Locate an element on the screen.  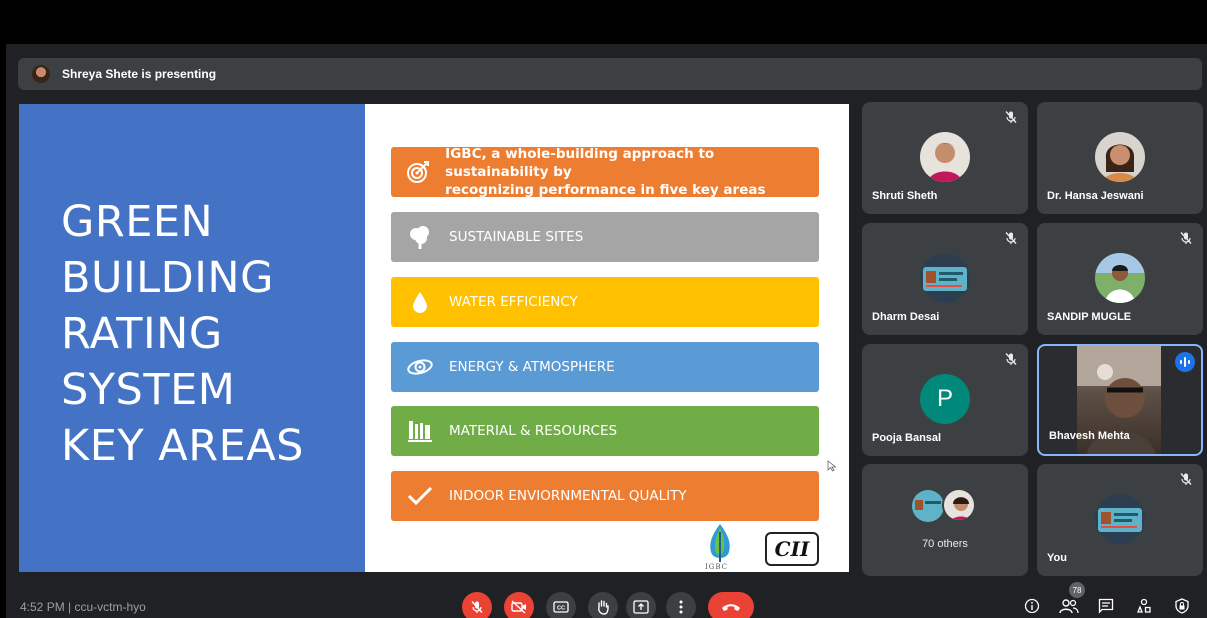
shield-lock-icon is located at coordinates (1182, 606).